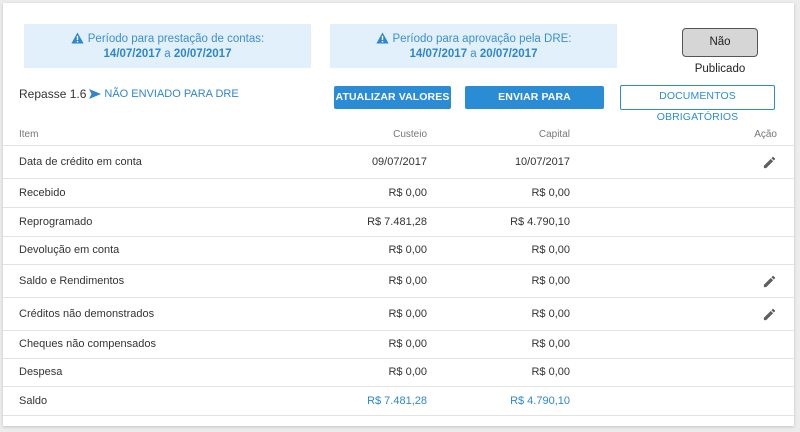 The width and height of the screenshot is (800, 432). I want to click on row-item-label: Despesa, so click(41, 372).